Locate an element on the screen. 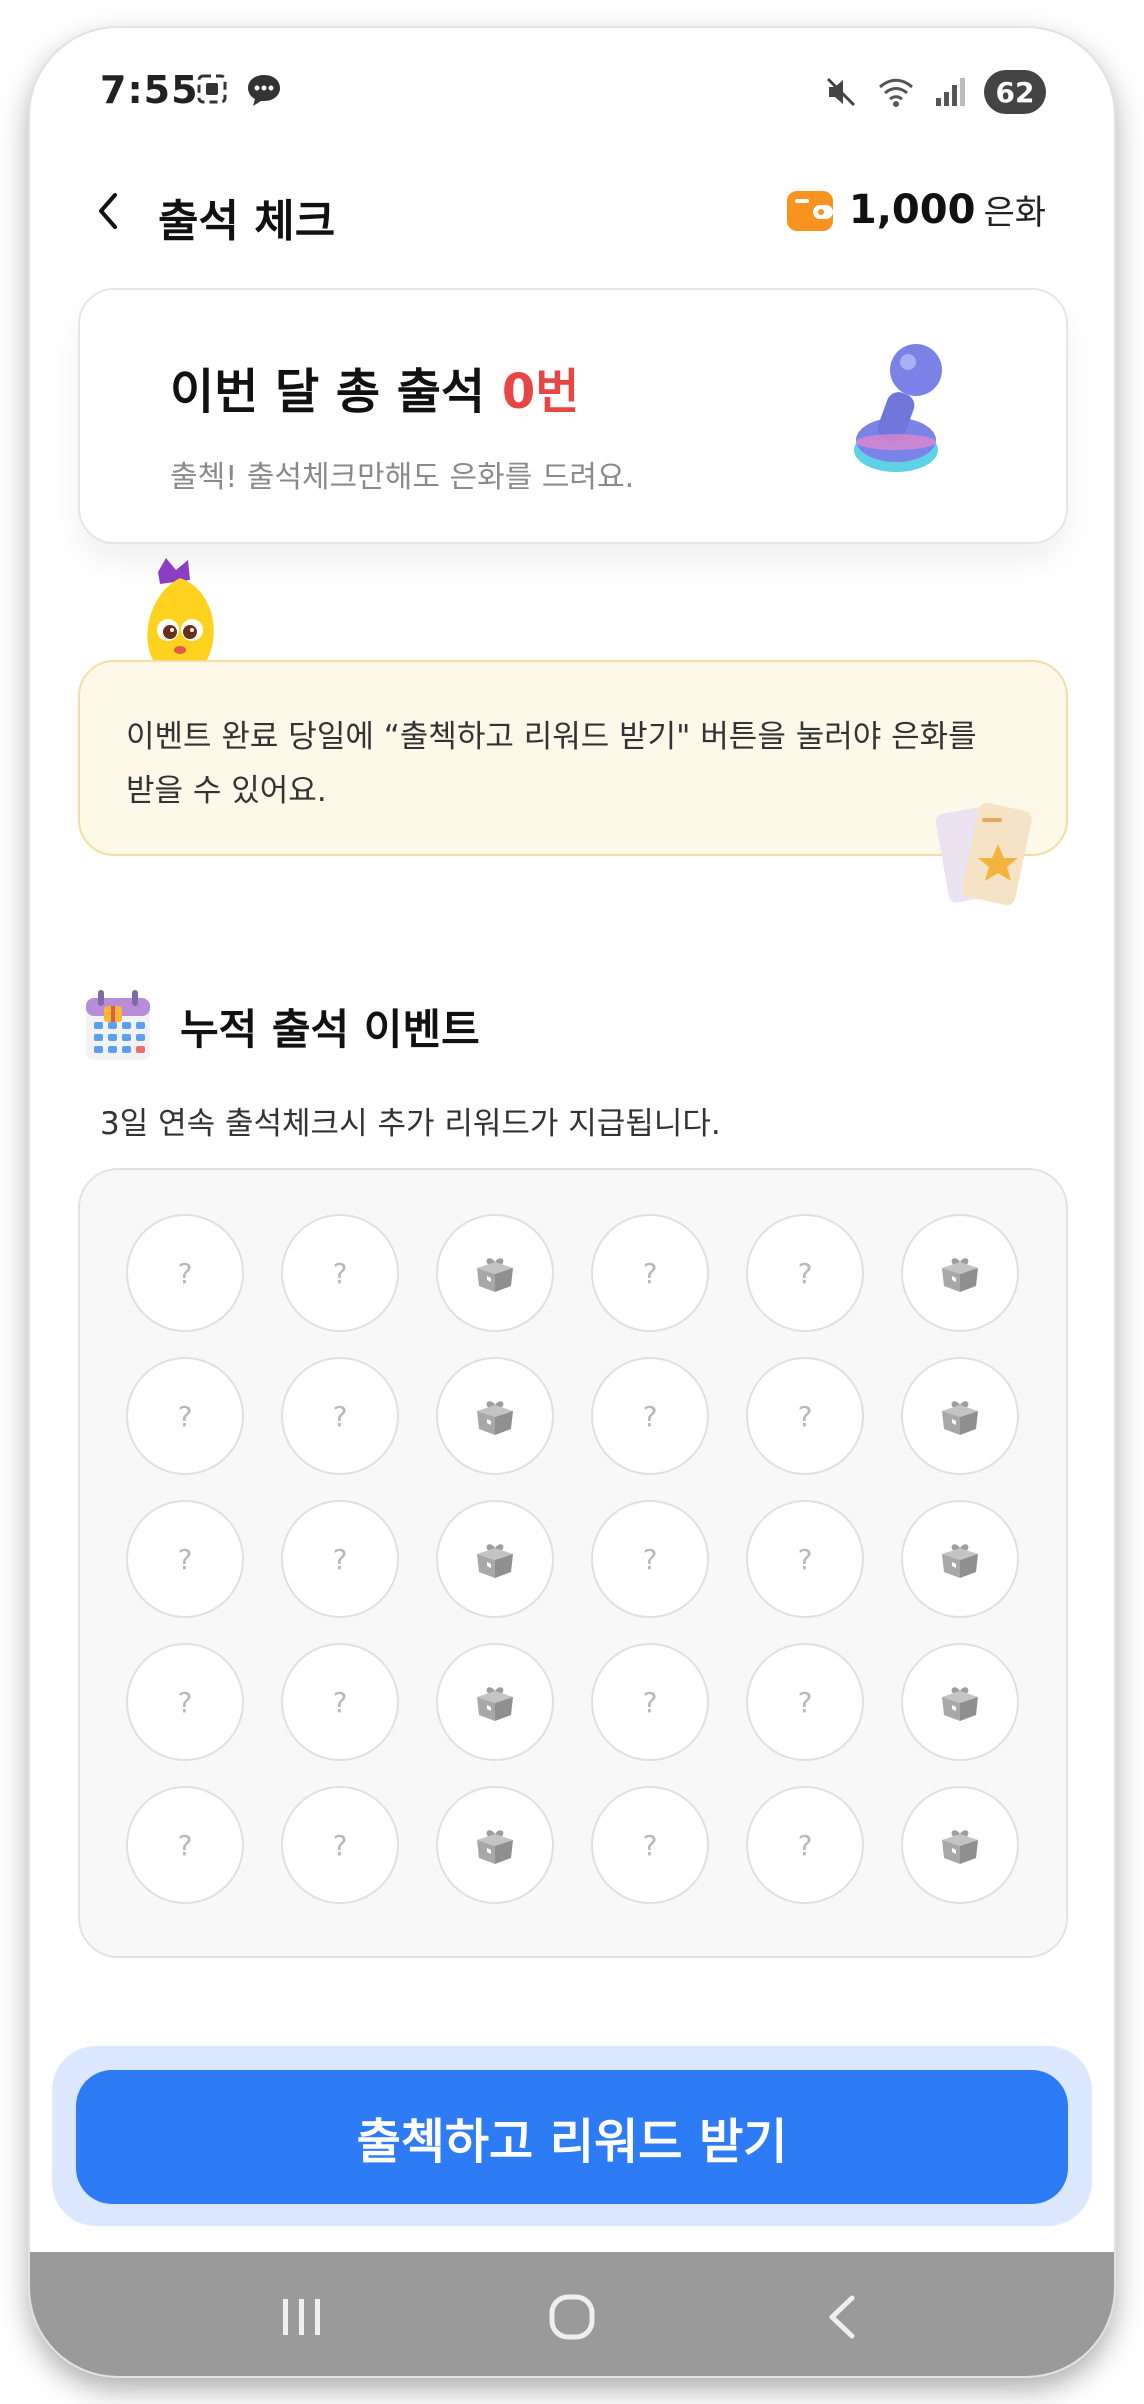 The height and width of the screenshot is (2404, 1144). summary-title: 이번 달 총 출석 0번 is located at coordinates (374, 387).